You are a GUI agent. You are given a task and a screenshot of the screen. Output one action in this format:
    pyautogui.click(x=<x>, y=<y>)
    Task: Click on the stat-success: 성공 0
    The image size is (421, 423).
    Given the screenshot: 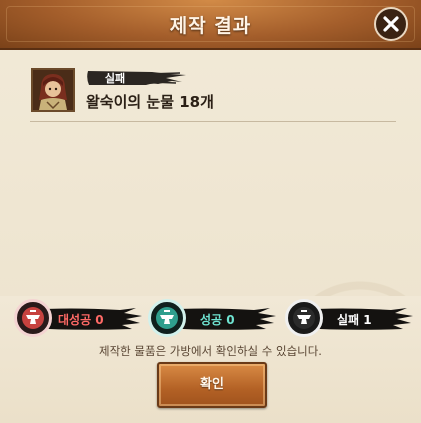 What is the action you would take?
    pyautogui.click(x=212, y=319)
    